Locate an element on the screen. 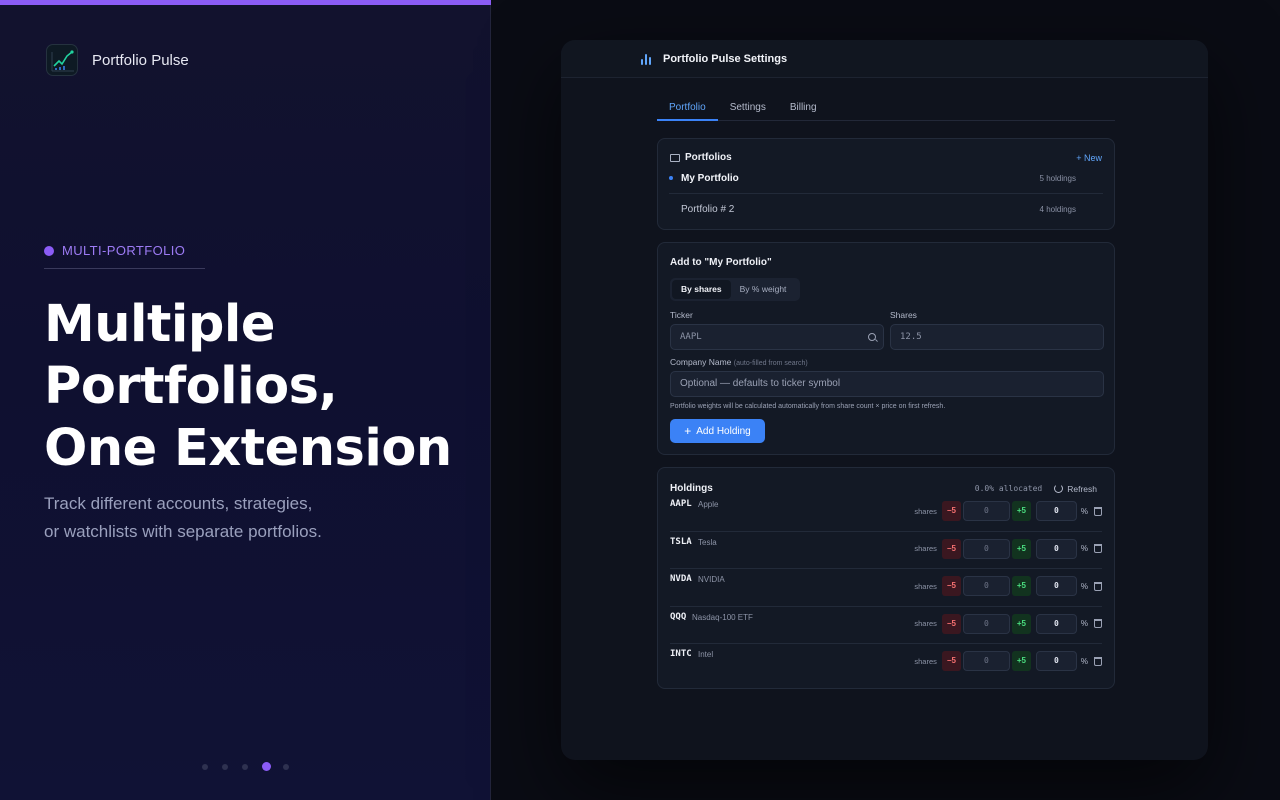 The width and height of the screenshot is (1280, 800). subtitle-line: or watchlists with separate portfolios. is located at coordinates (183, 531).